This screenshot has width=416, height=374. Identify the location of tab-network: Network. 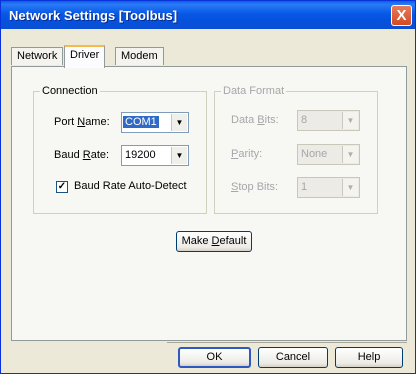
(37, 56).